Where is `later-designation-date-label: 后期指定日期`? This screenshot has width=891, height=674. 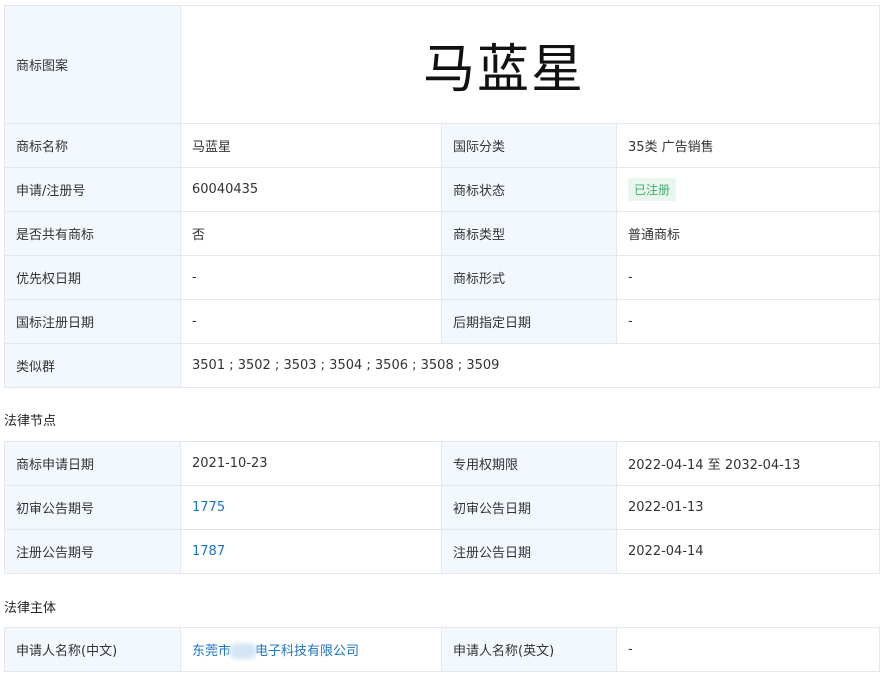
later-designation-date-label: 后期指定日期 is located at coordinates (529, 321).